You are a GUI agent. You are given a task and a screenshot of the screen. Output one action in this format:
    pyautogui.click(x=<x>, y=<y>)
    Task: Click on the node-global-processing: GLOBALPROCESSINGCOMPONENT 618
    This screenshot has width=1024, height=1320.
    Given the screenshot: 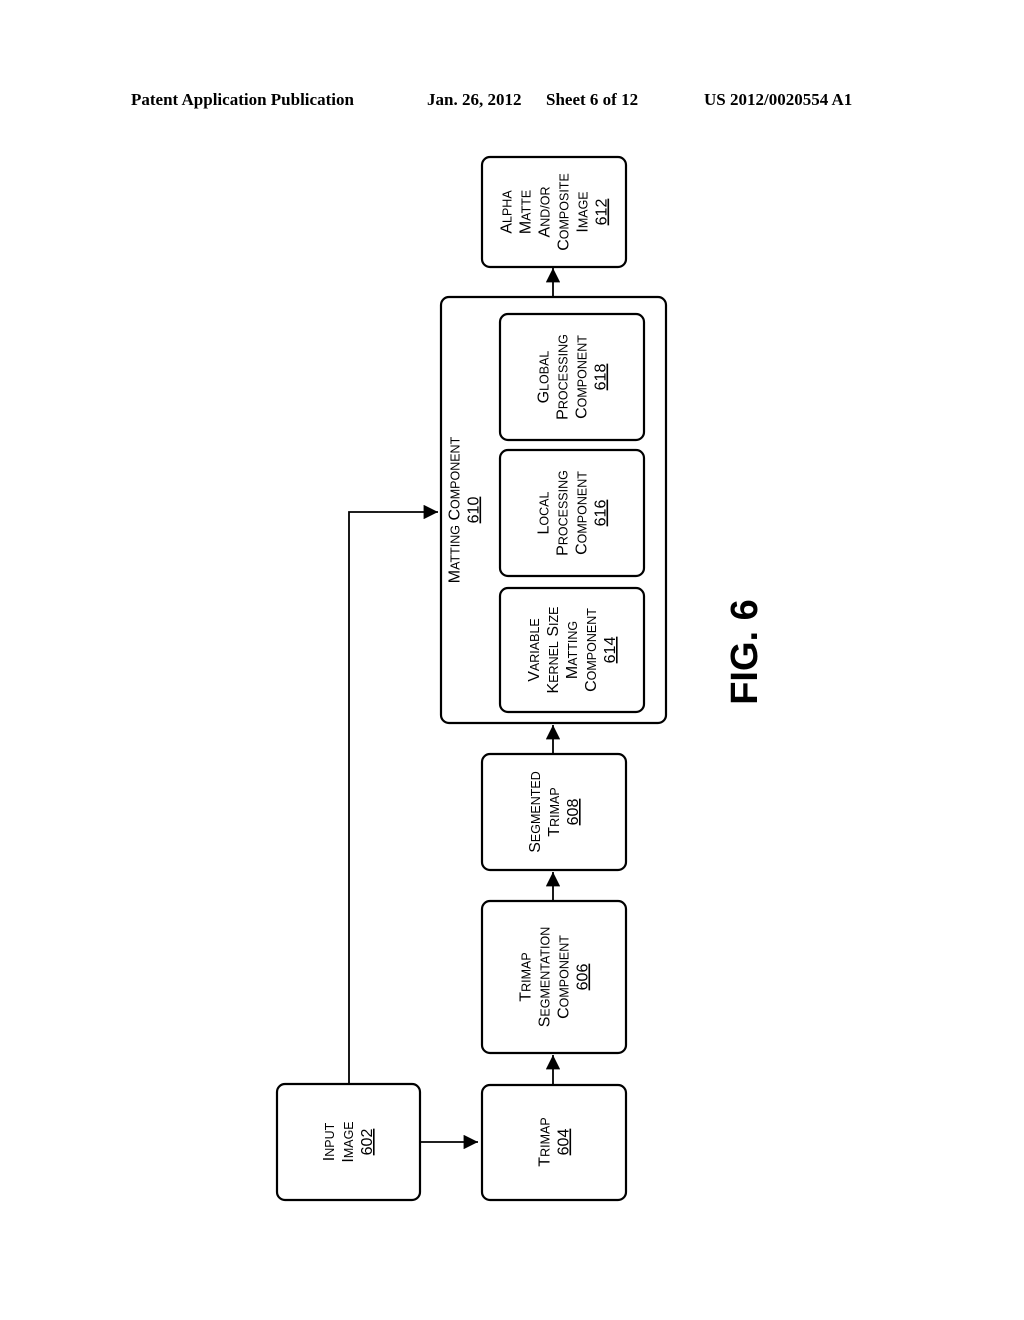 What is the action you would take?
    pyautogui.click(x=572, y=377)
    